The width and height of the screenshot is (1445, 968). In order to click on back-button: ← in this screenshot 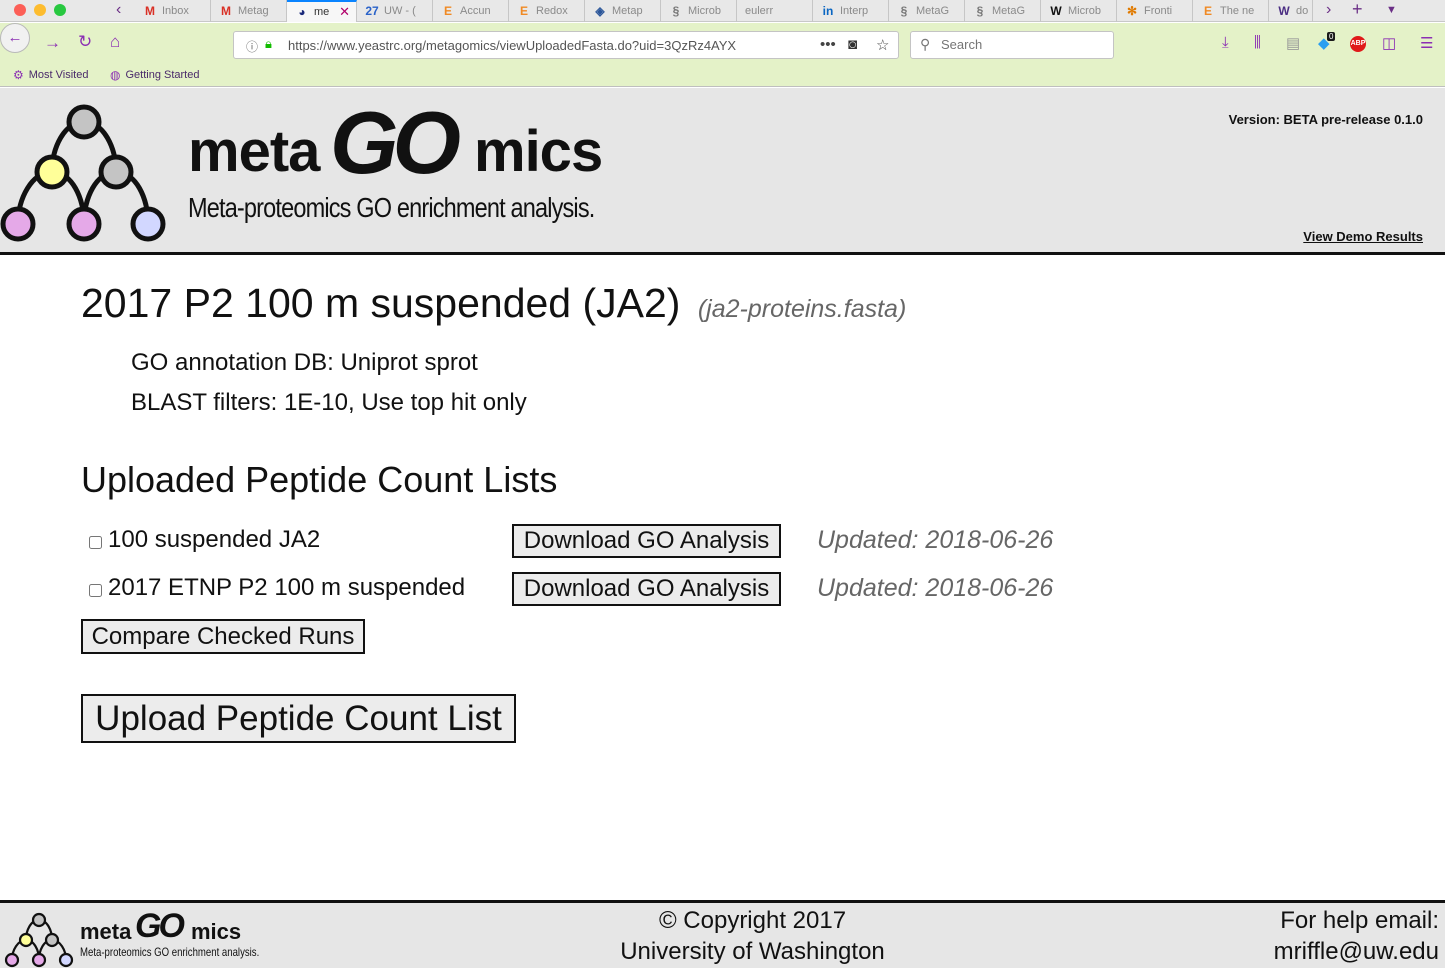, I will do `click(15, 38)`.